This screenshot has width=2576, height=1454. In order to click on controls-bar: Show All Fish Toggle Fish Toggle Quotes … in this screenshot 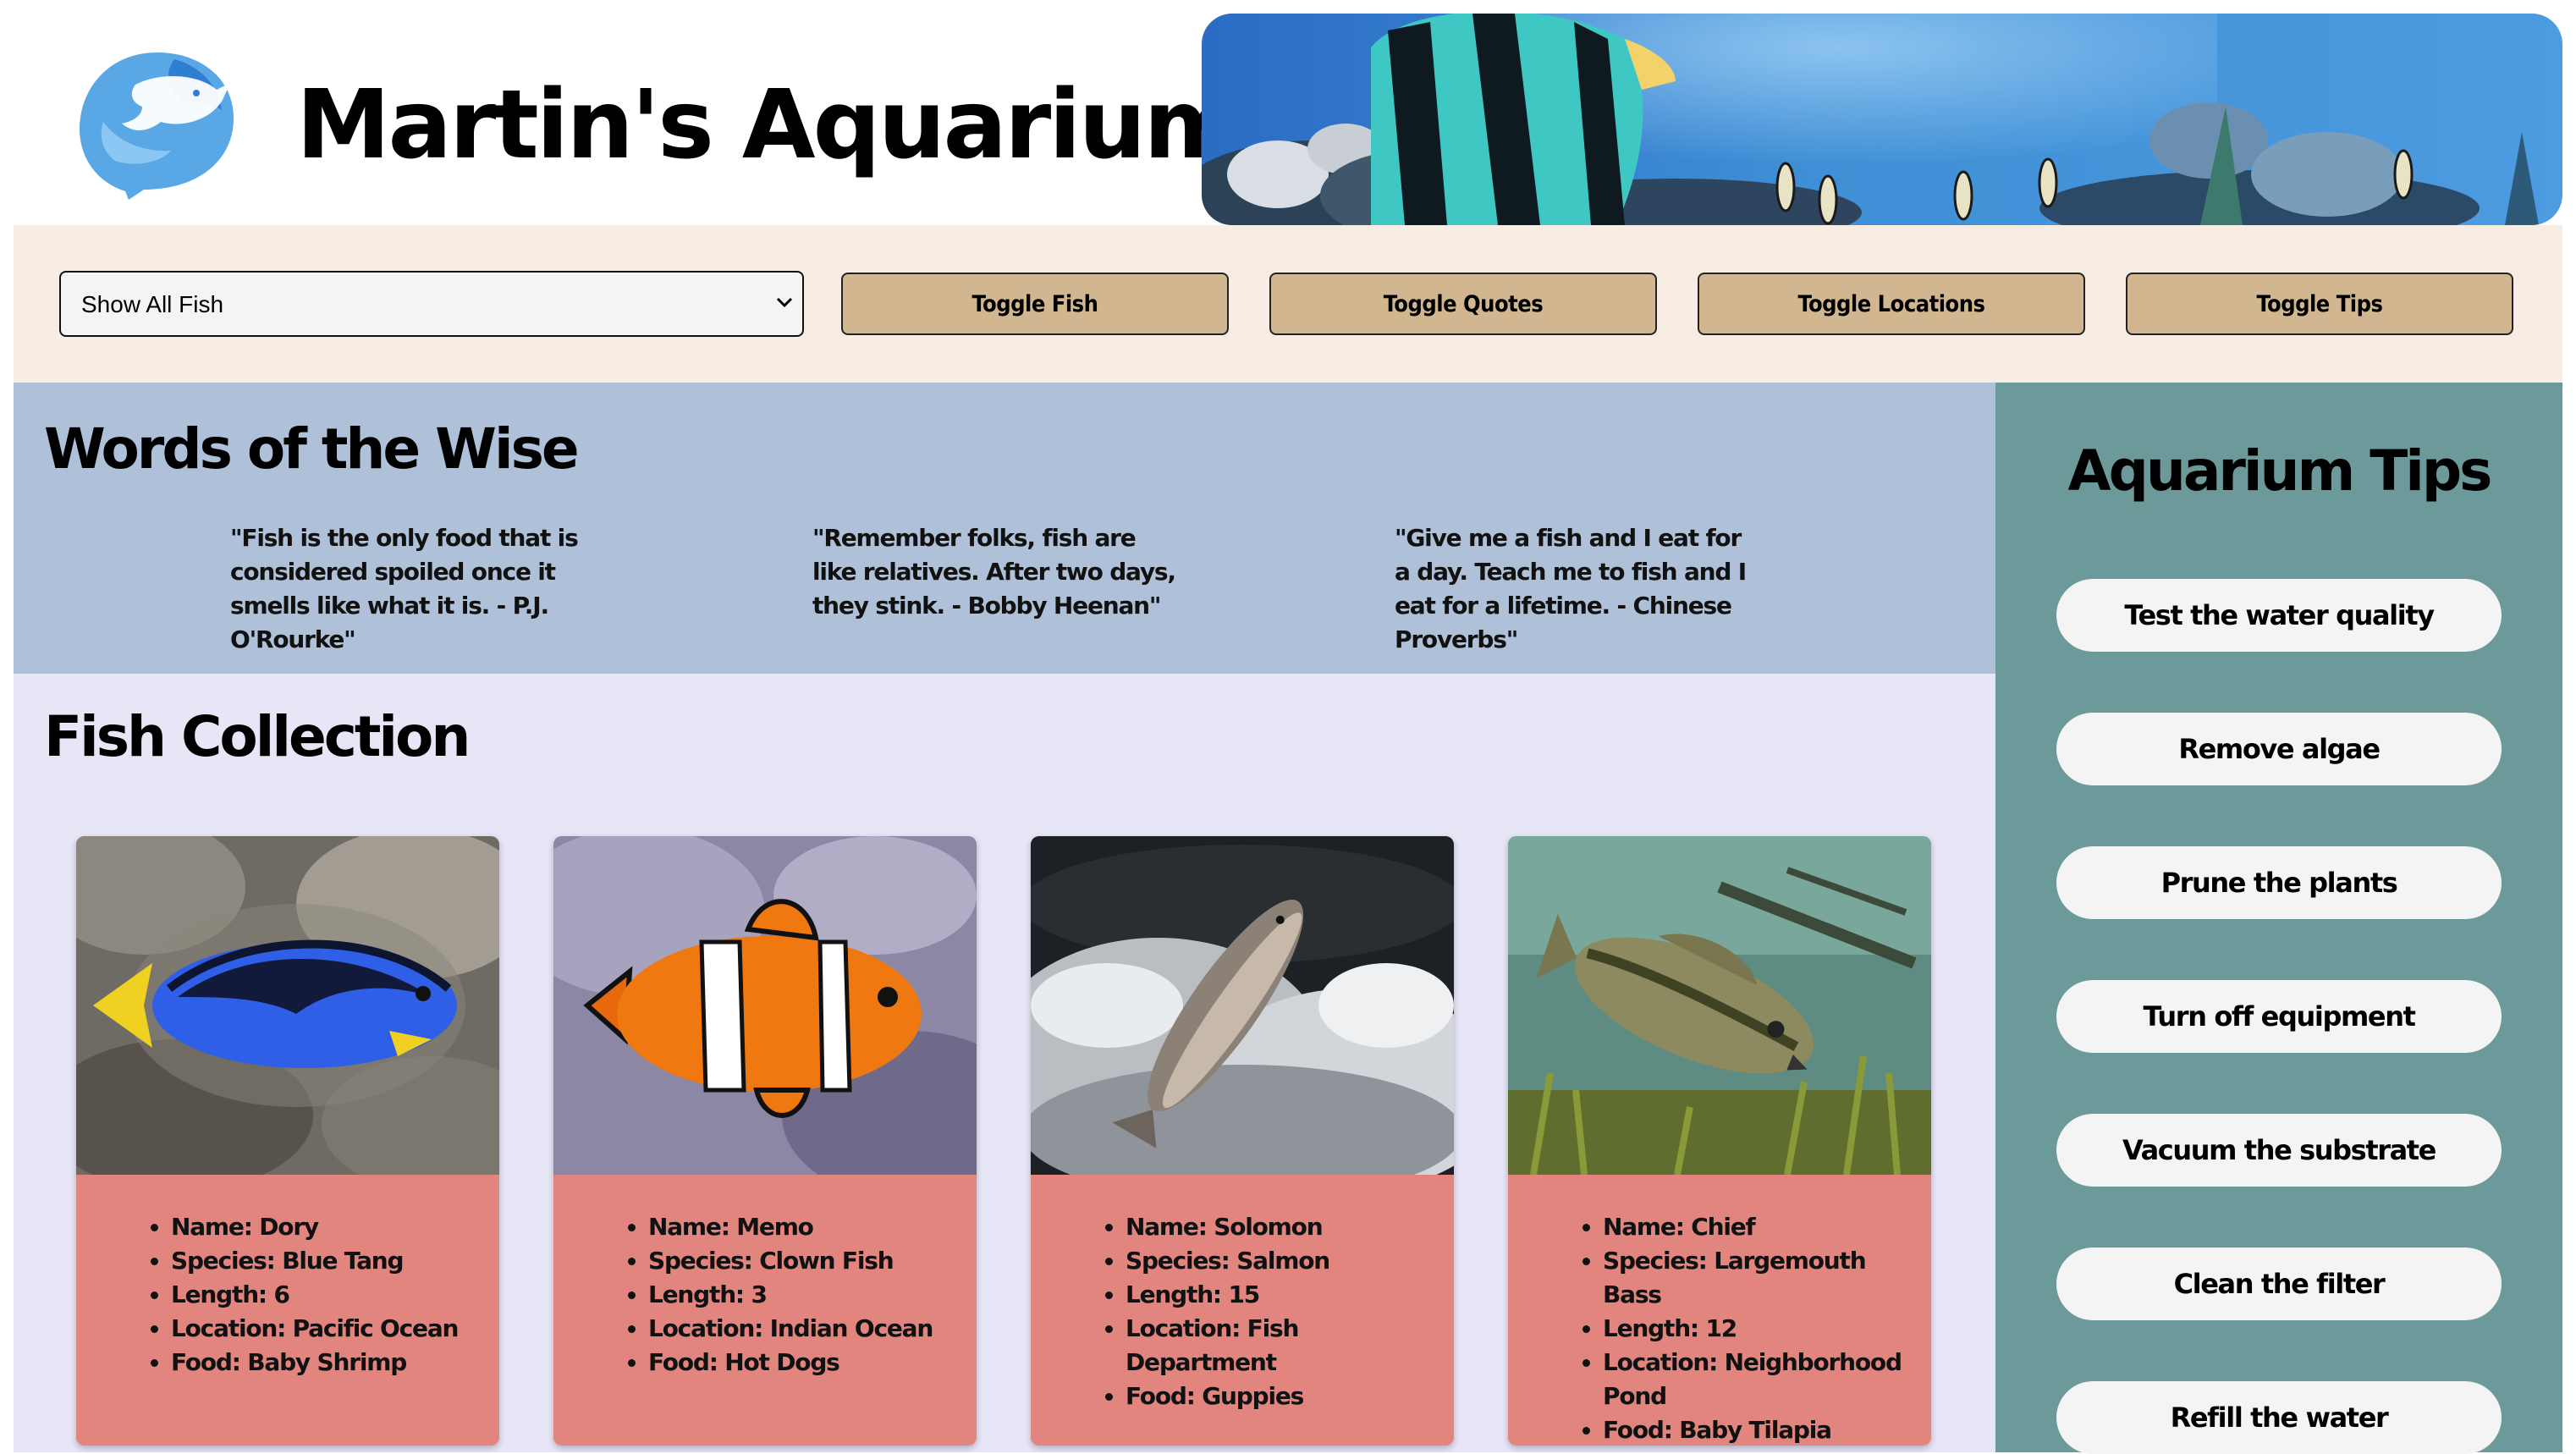, I will do `click(1288, 304)`.